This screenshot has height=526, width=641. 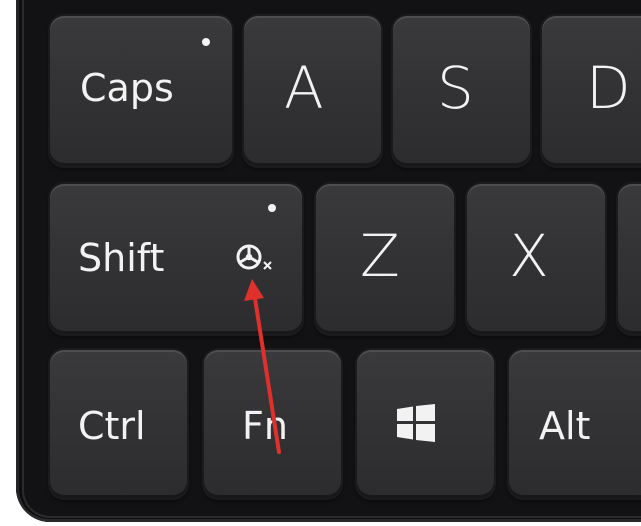 I want to click on annotation-arrow-shaft, so click(x=266, y=372).